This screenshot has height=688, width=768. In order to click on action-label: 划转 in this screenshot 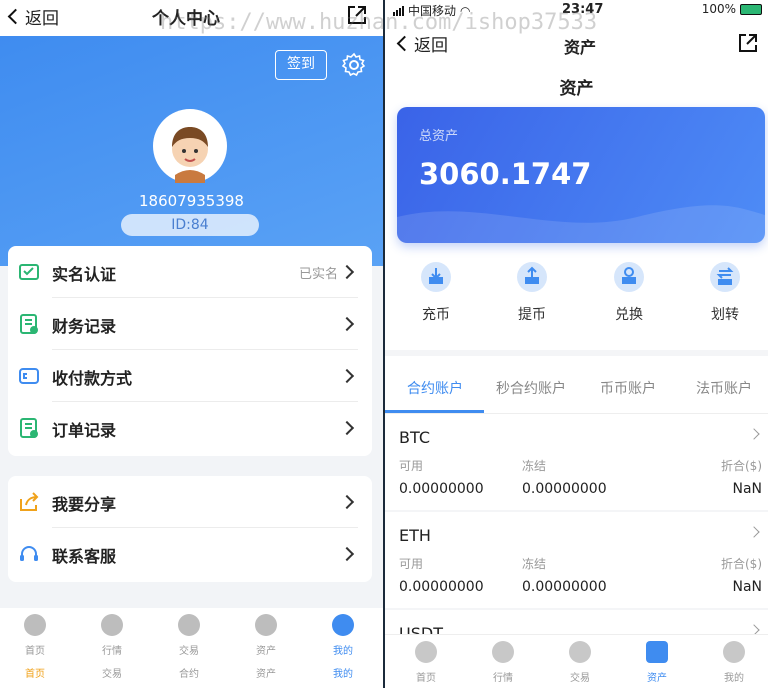, I will do `click(725, 315)`.